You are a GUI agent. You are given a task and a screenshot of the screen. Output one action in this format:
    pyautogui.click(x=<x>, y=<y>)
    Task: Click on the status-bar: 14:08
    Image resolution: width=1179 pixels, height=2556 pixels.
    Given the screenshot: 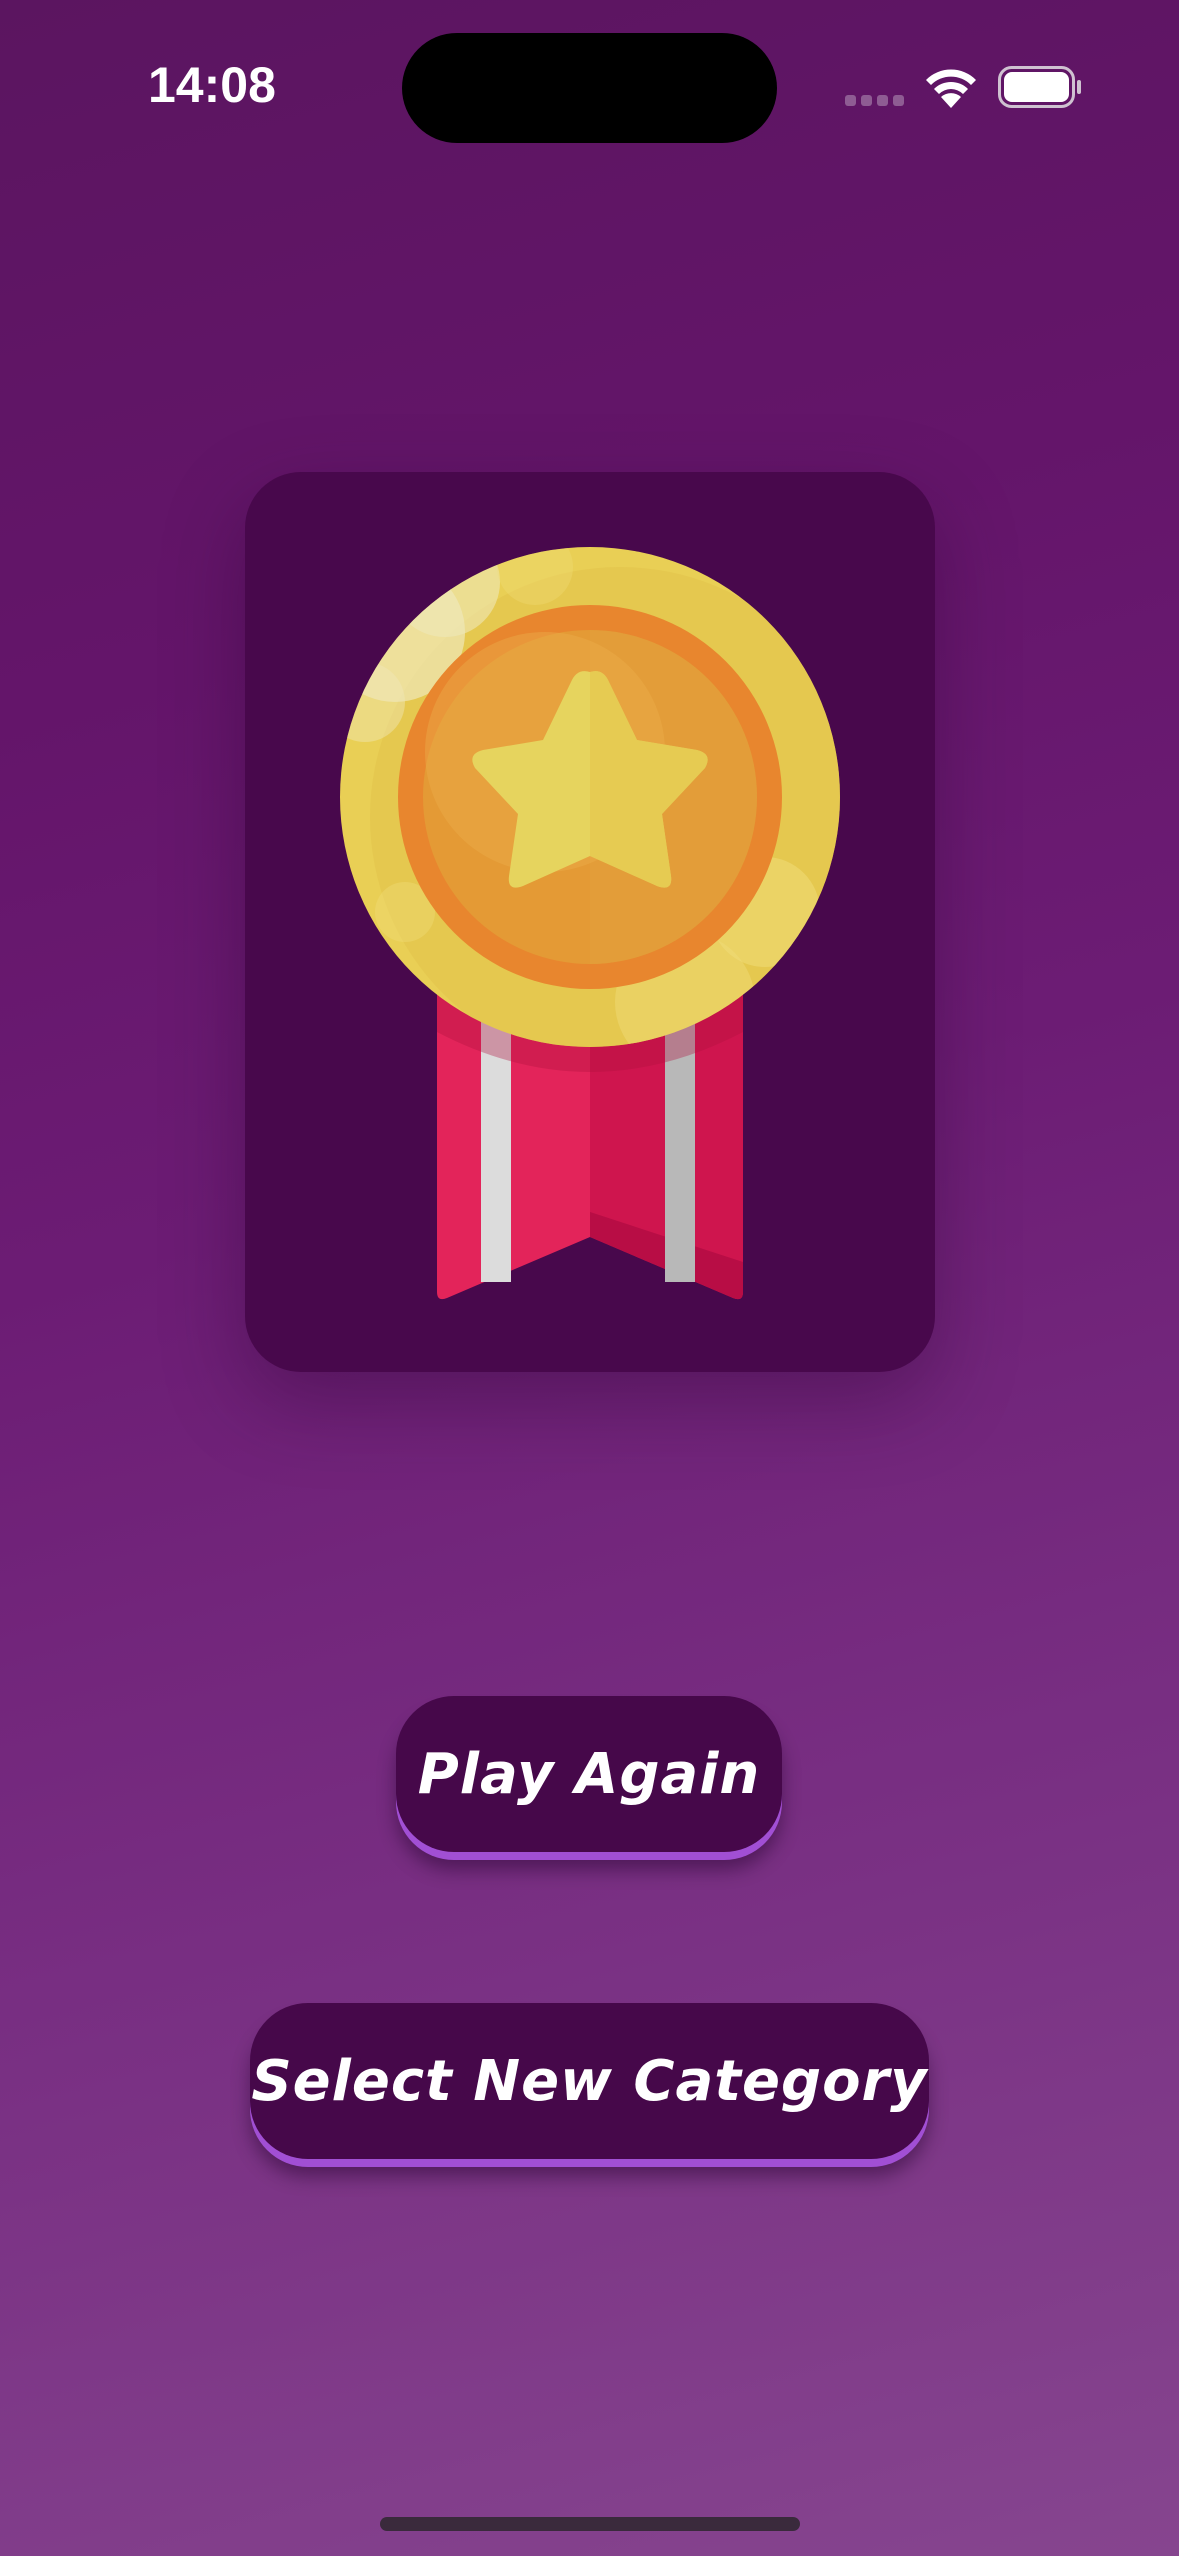 What is the action you would take?
    pyautogui.click(x=589, y=75)
    